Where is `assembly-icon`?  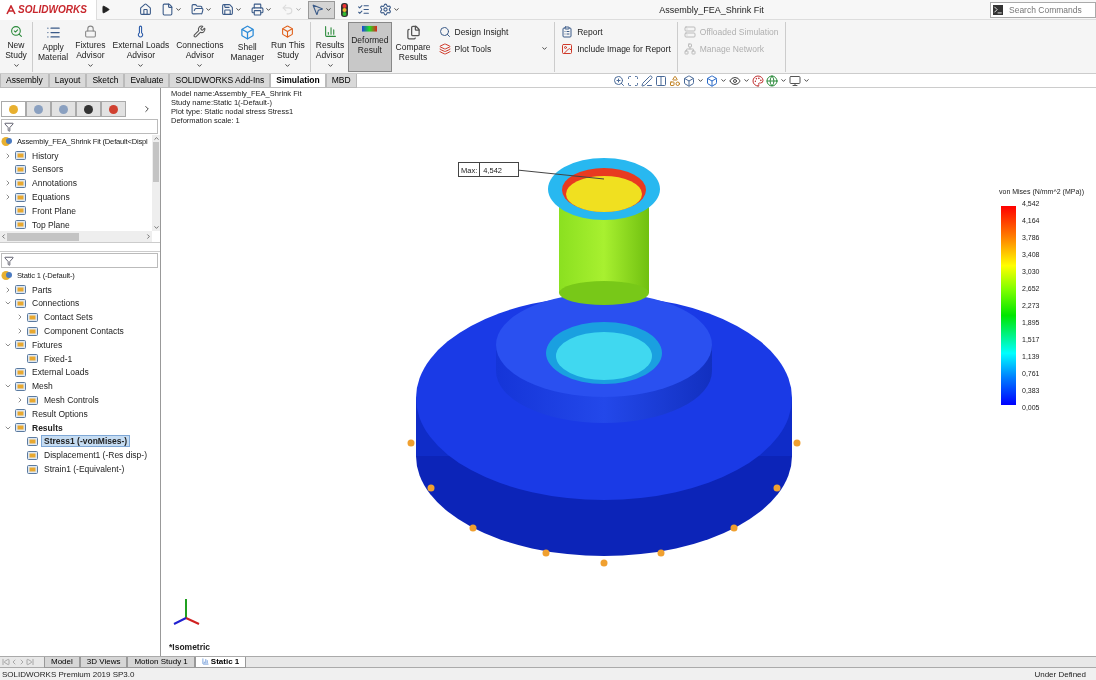 assembly-icon is located at coordinates (7, 142).